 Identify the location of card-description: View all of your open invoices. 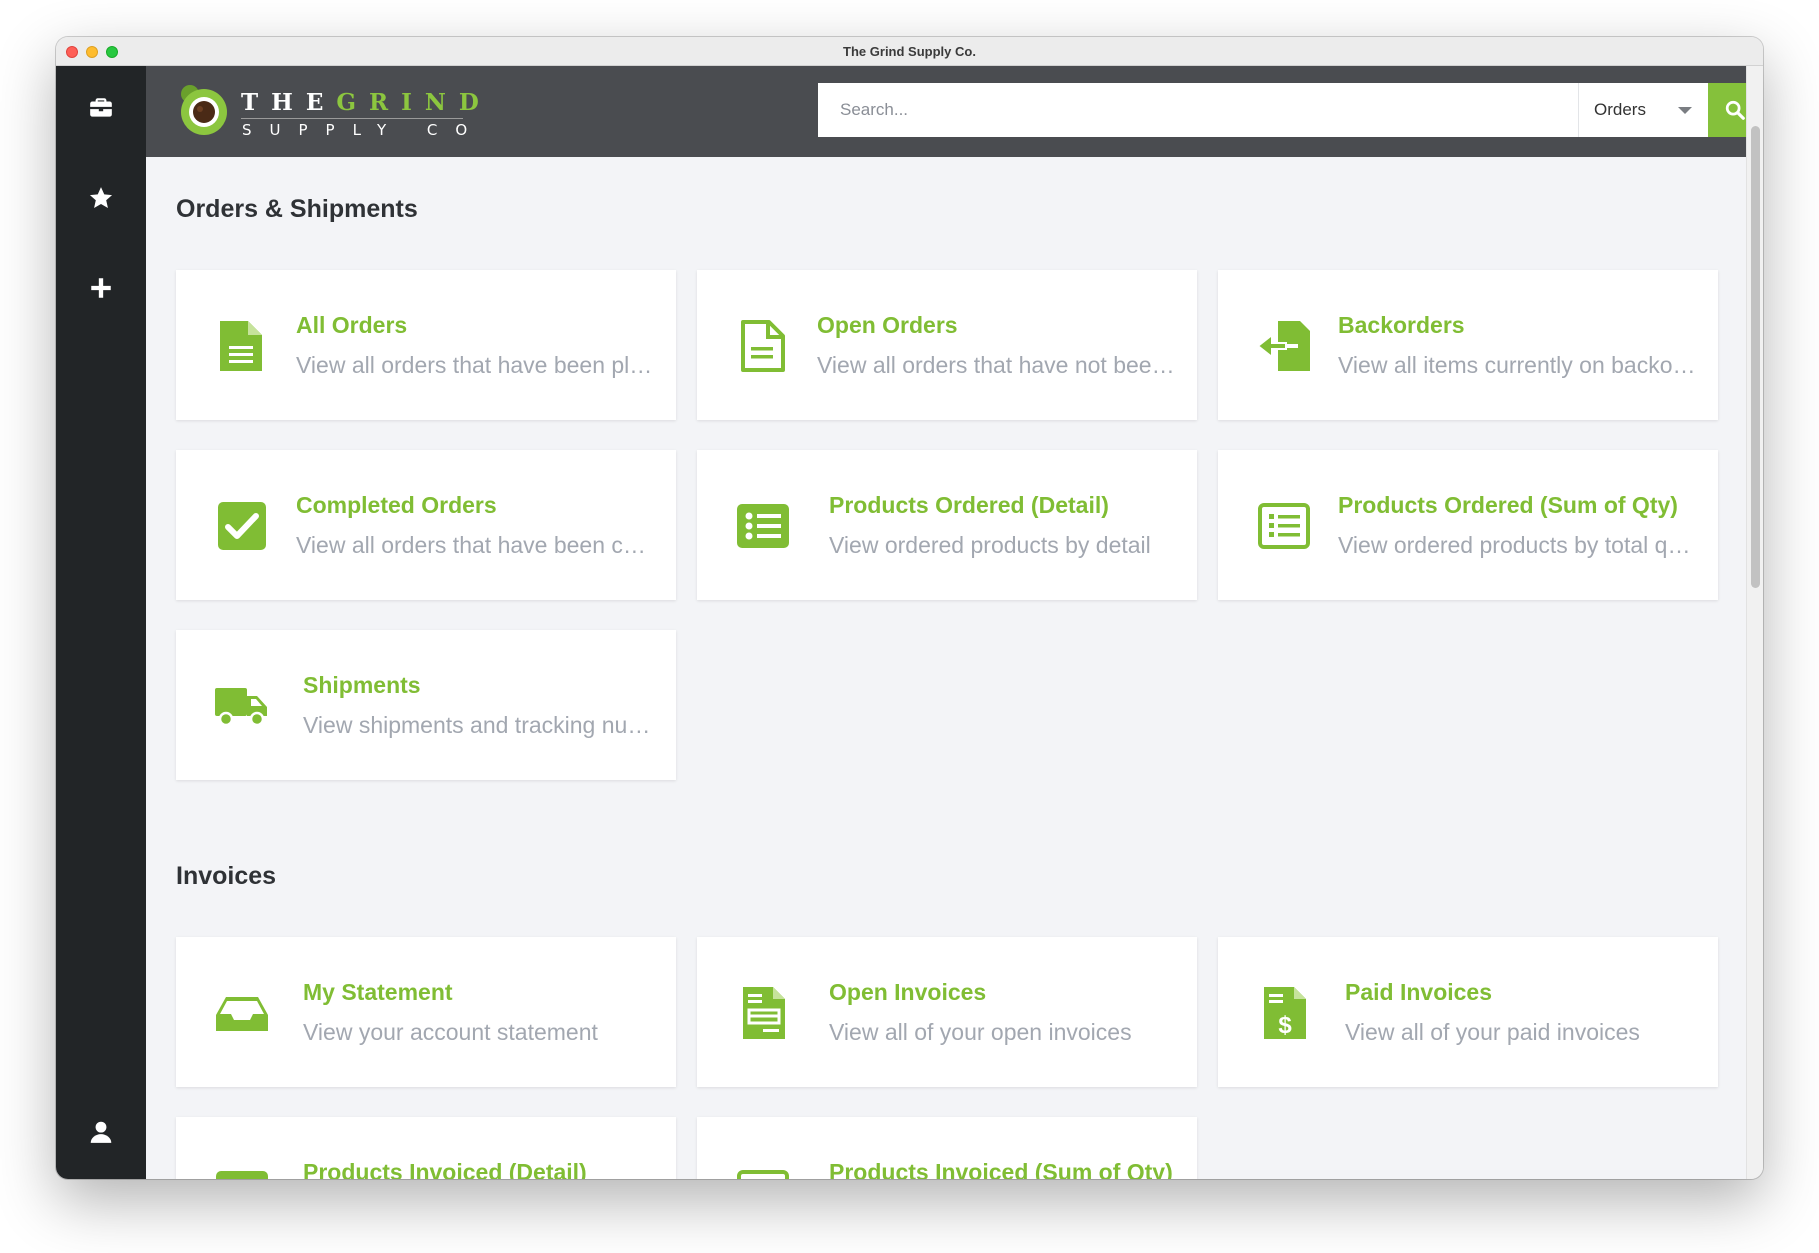
(980, 1032).